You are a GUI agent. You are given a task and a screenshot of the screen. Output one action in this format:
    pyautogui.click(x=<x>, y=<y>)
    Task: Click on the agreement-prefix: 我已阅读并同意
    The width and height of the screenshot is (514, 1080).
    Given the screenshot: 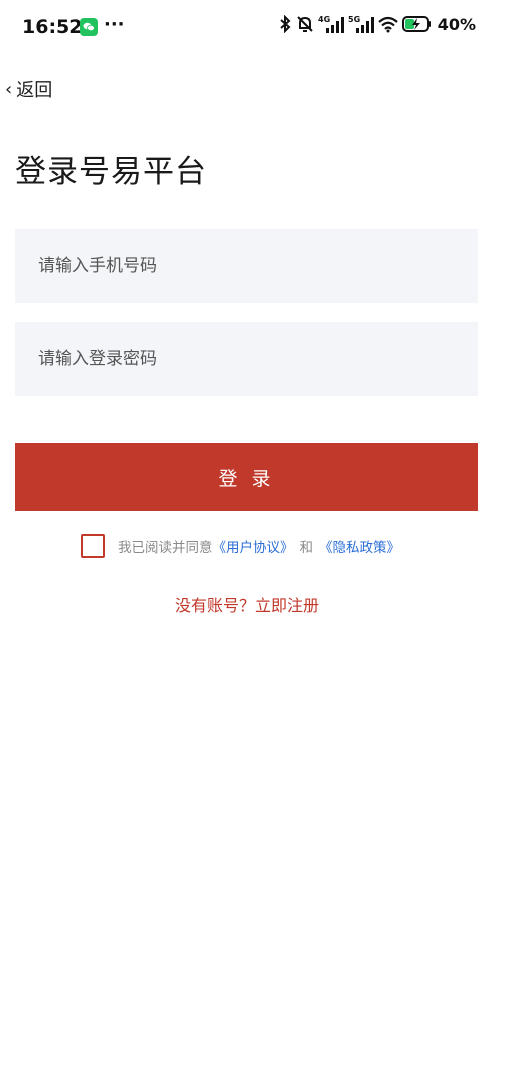 What is the action you would take?
    pyautogui.click(x=165, y=548)
    